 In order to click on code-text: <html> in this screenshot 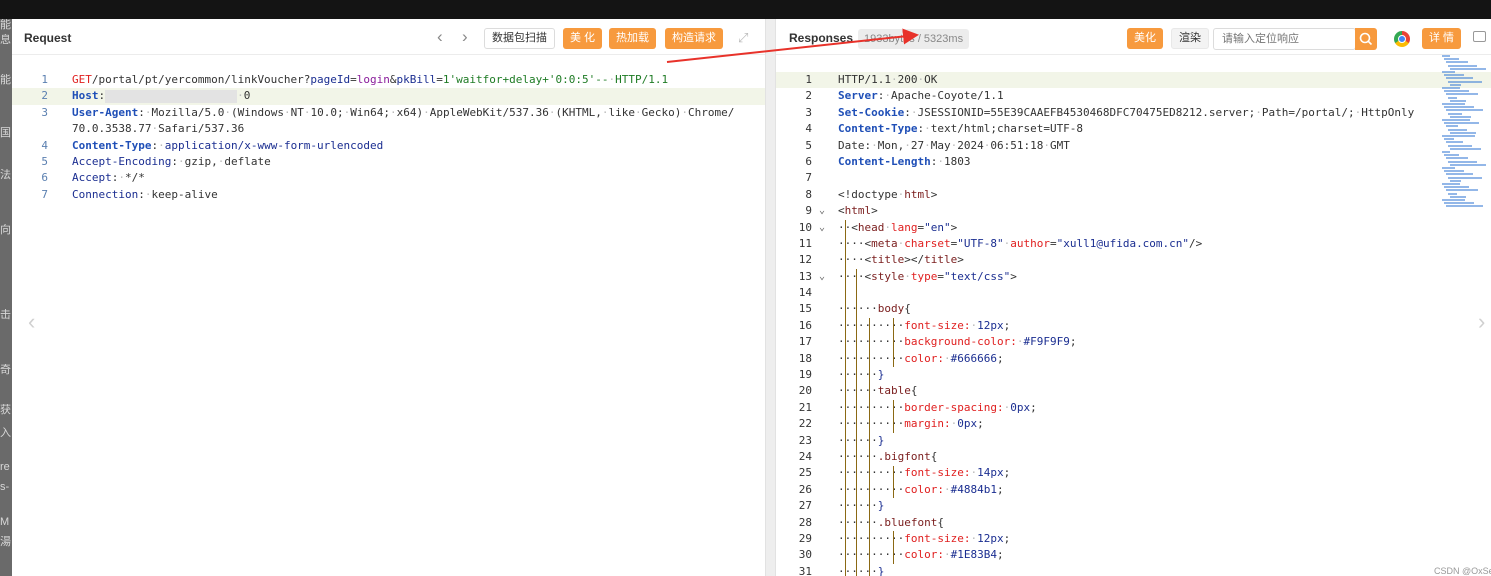, I will do `click(858, 211)`.